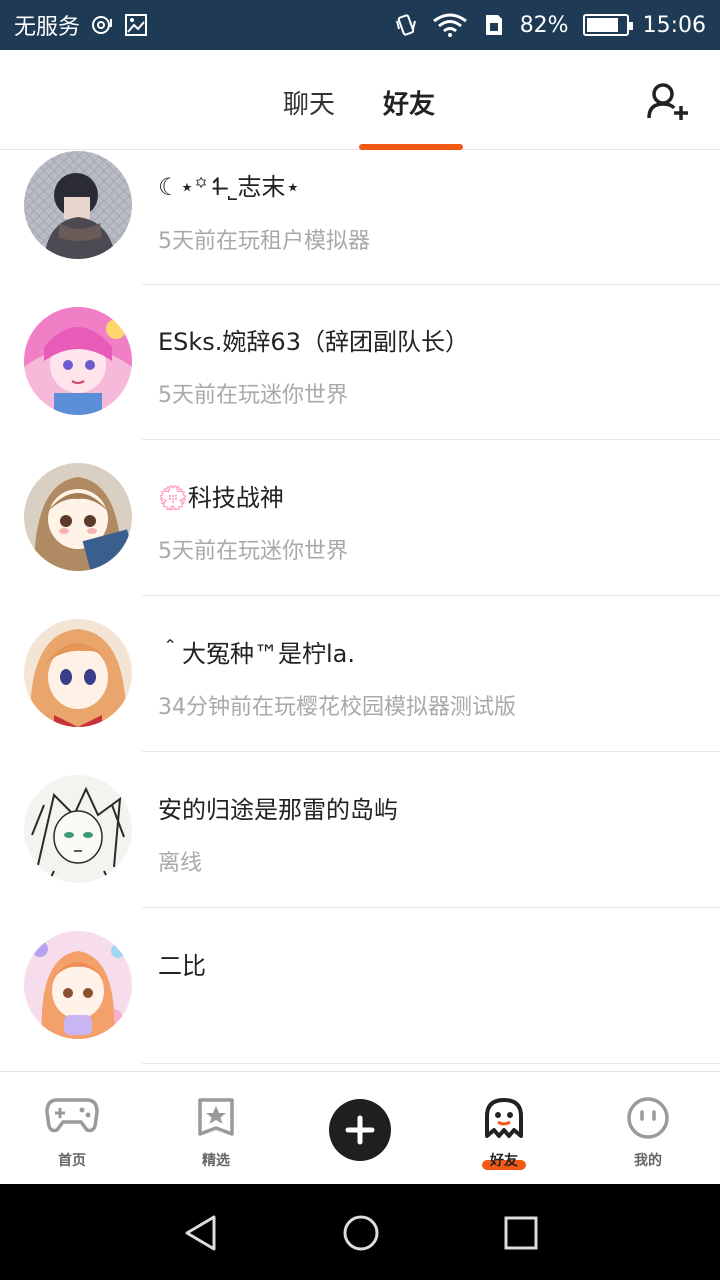 This screenshot has width=720, height=1280. I want to click on nav-friends-label: 好友, so click(504, 1161).